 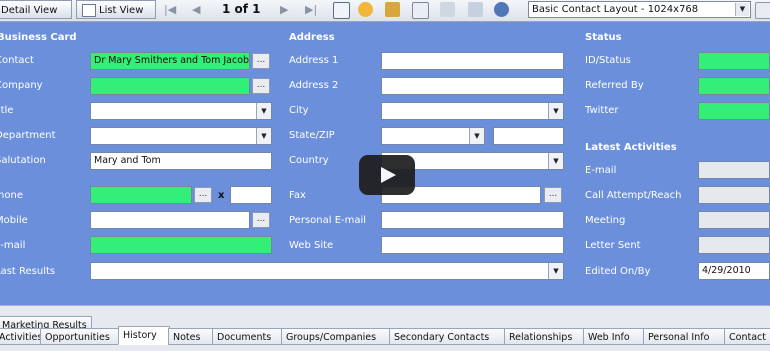 What do you see at coordinates (608, 60) in the screenshot?
I see `id-status-label: ID/Status` at bounding box center [608, 60].